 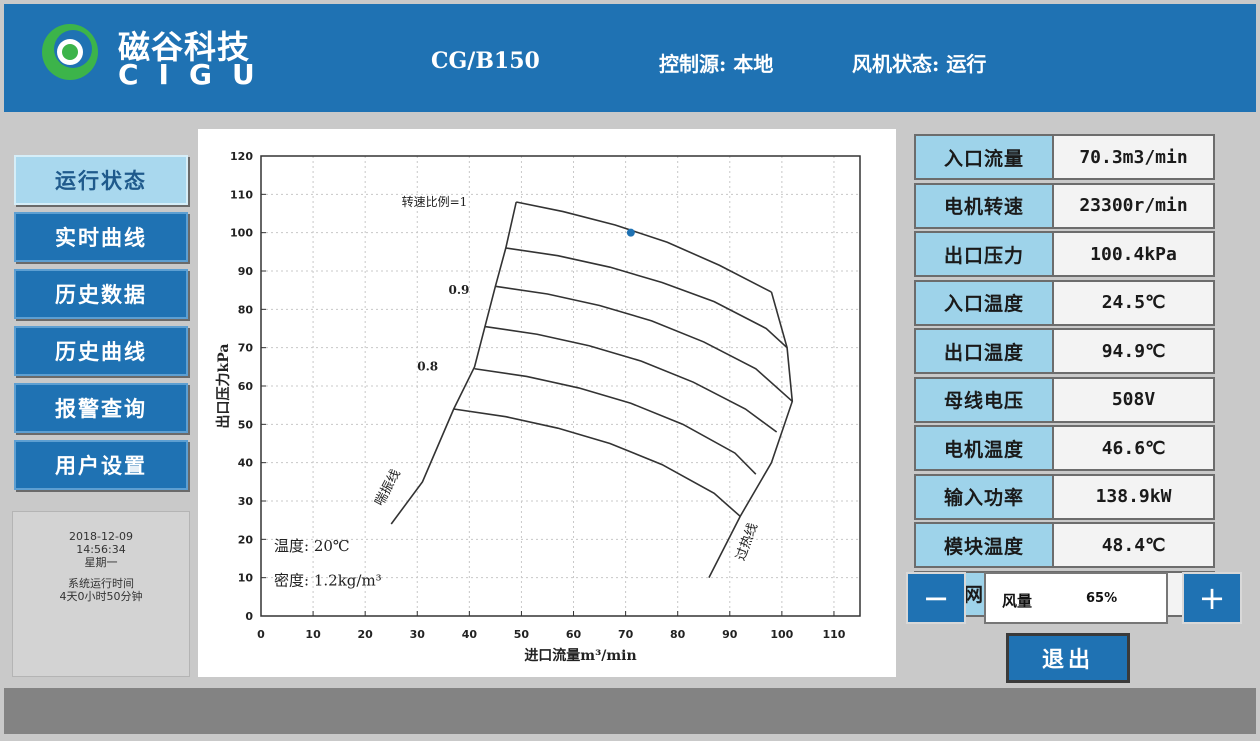 I want to click on x-tick-label: 100, so click(x=781, y=634).